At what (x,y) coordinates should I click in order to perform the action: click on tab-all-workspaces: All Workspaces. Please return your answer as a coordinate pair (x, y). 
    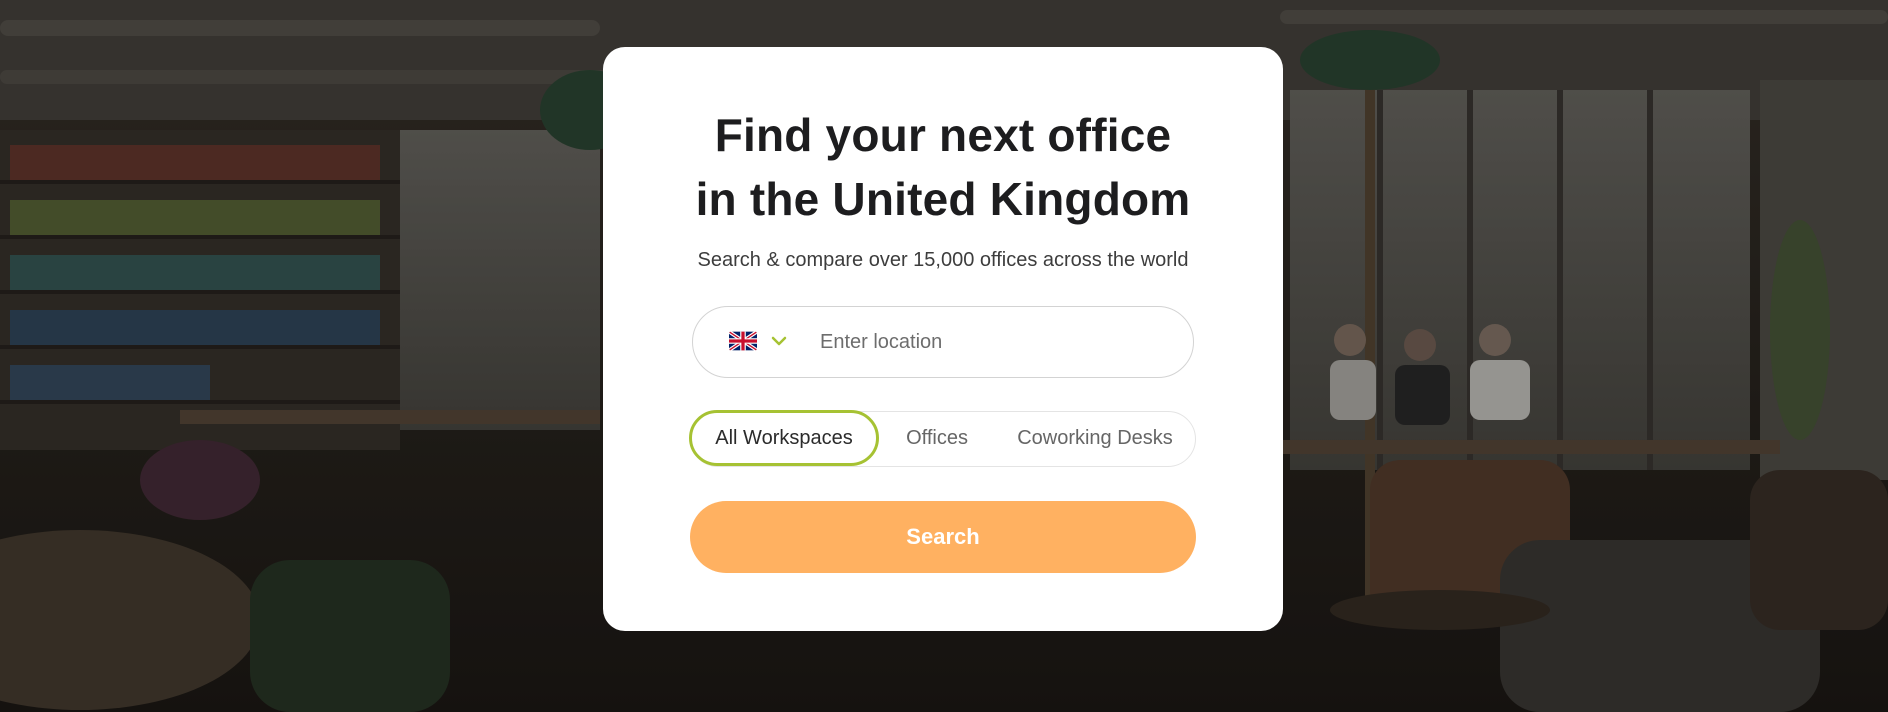
    Looking at the image, I should click on (784, 438).